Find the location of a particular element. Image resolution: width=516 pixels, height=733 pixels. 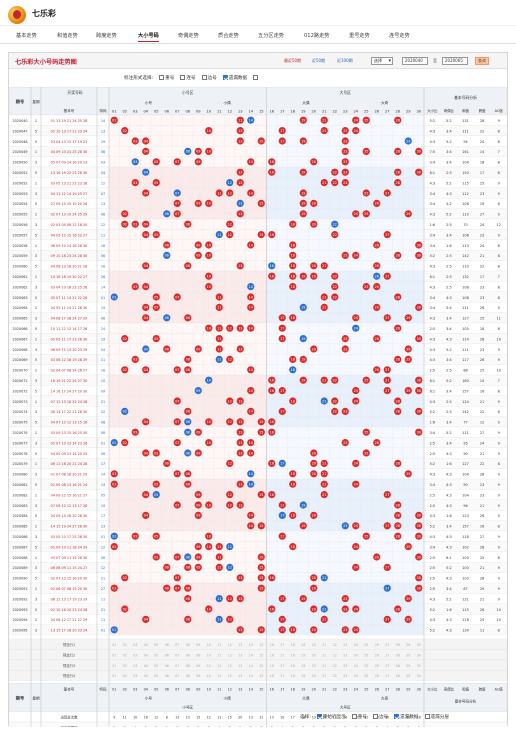

ball-blue-label: 03 is located at coordinates (135, 162).